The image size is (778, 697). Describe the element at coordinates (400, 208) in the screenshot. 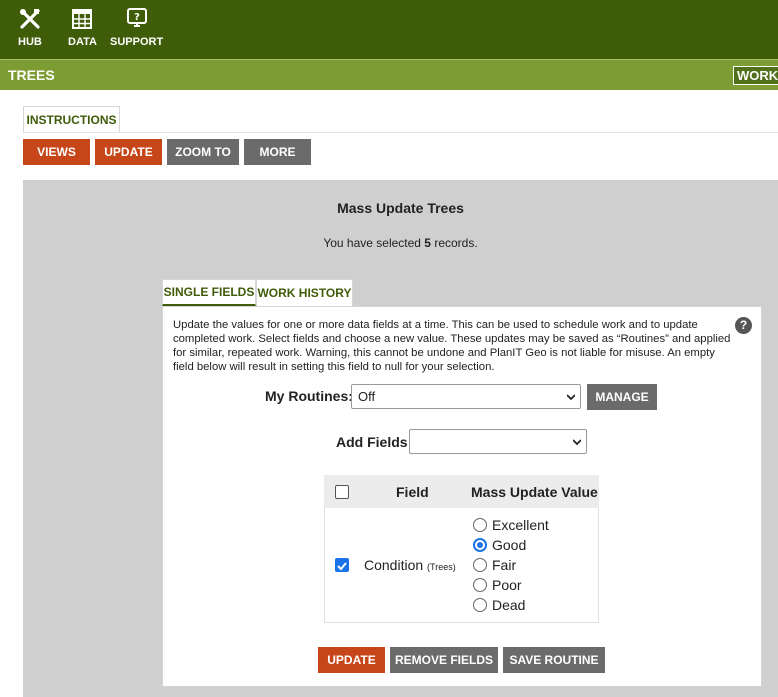

I see `mass-update-title: Mass Update Trees` at that location.